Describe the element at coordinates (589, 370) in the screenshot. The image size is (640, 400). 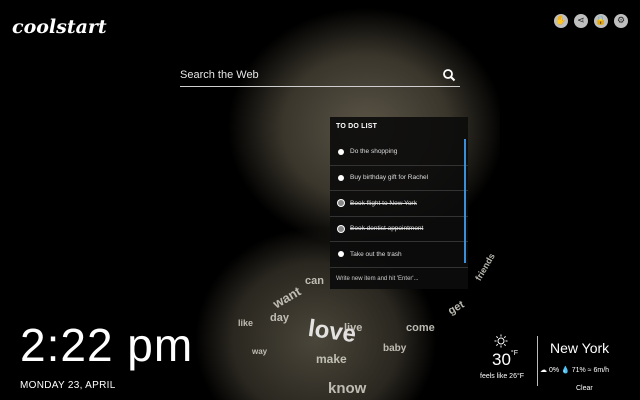
I see `wind-icon: ≈` at that location.